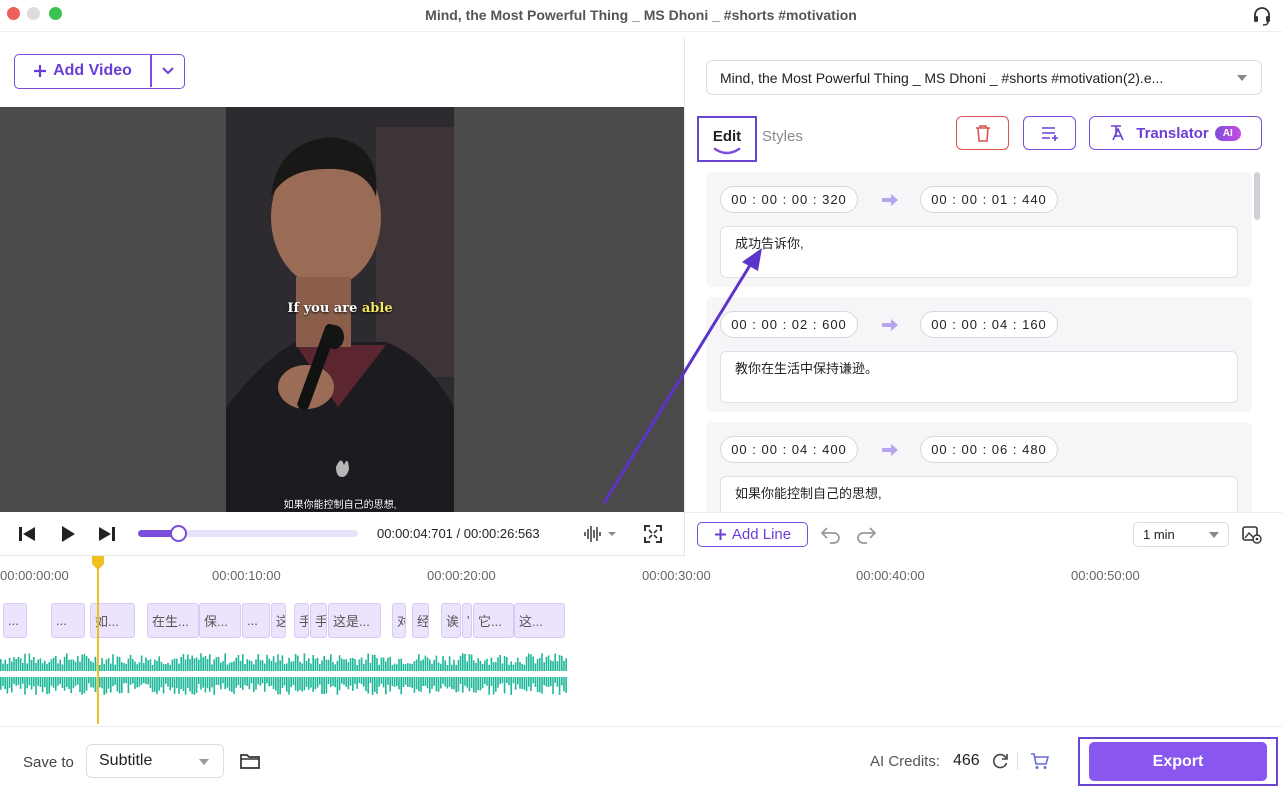 The image size is (1282, 793). What do you see at coordinates (989, 199) in the screenshot?
I see `end-time-field: 00 : 00 : 01 : 440` at bounding box center [989, 199].